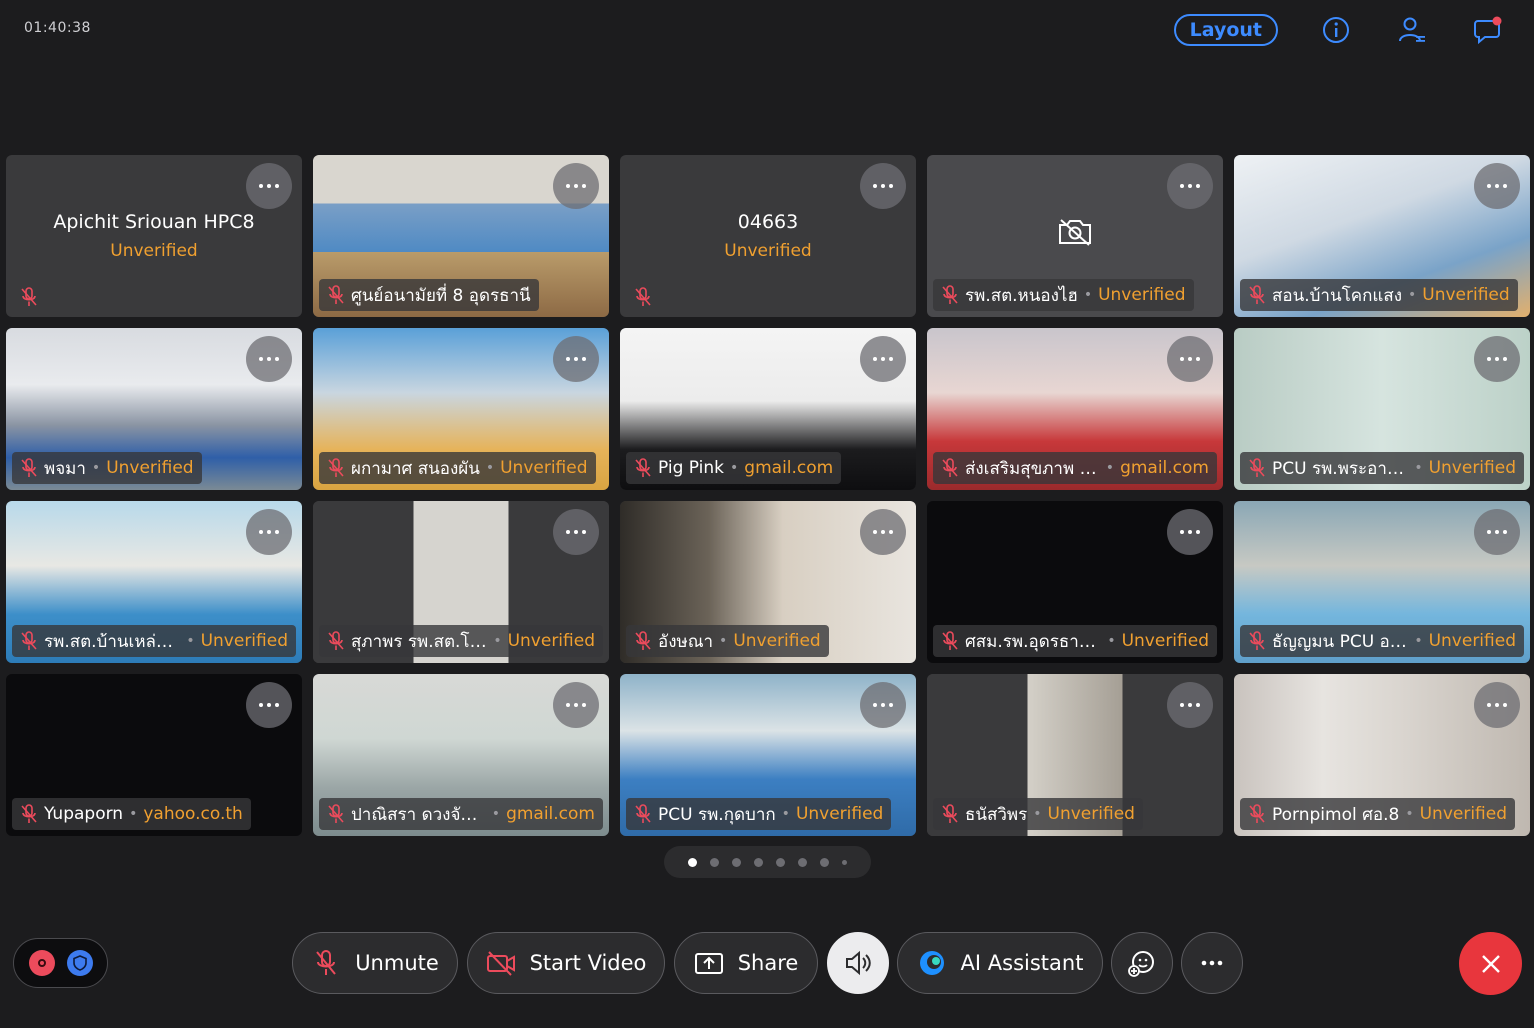 This screenshot has height=1028, width=1534. Describe the element at coordinates (1075, 232) in the screenshot. I see `camera-off-icon` at that location.